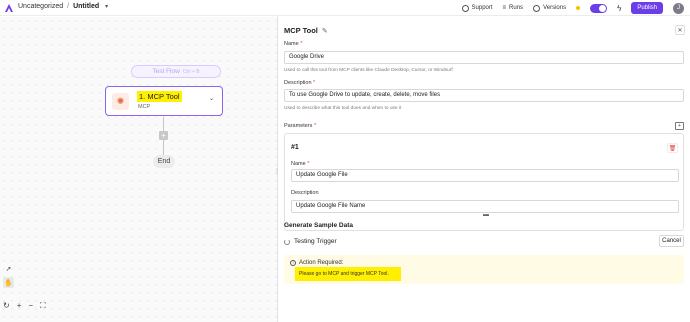 The image size is (690, 322). What do you see at coordinates (315, 241) in the screenshot?
I see `testing-trigger-label: Testing Trigger` at bounding box center [315, 241].